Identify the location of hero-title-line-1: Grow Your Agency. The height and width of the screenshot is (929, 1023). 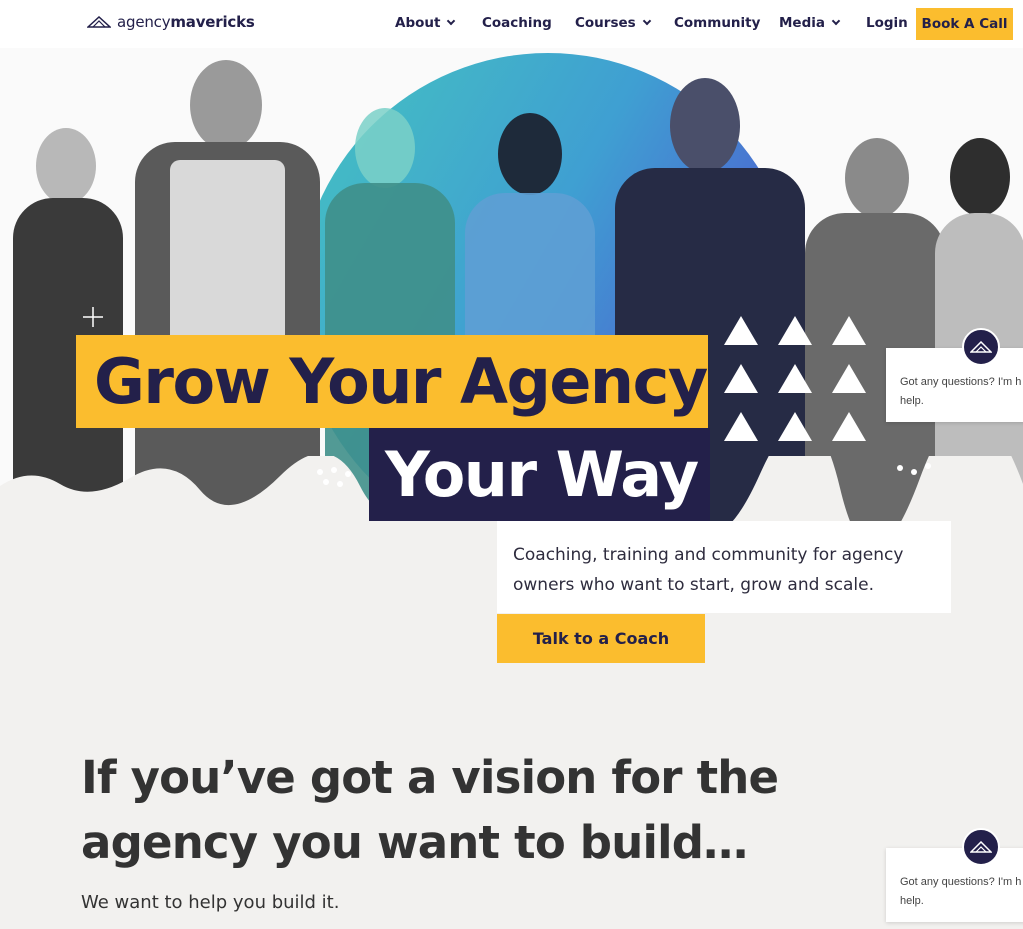
(392, 381).